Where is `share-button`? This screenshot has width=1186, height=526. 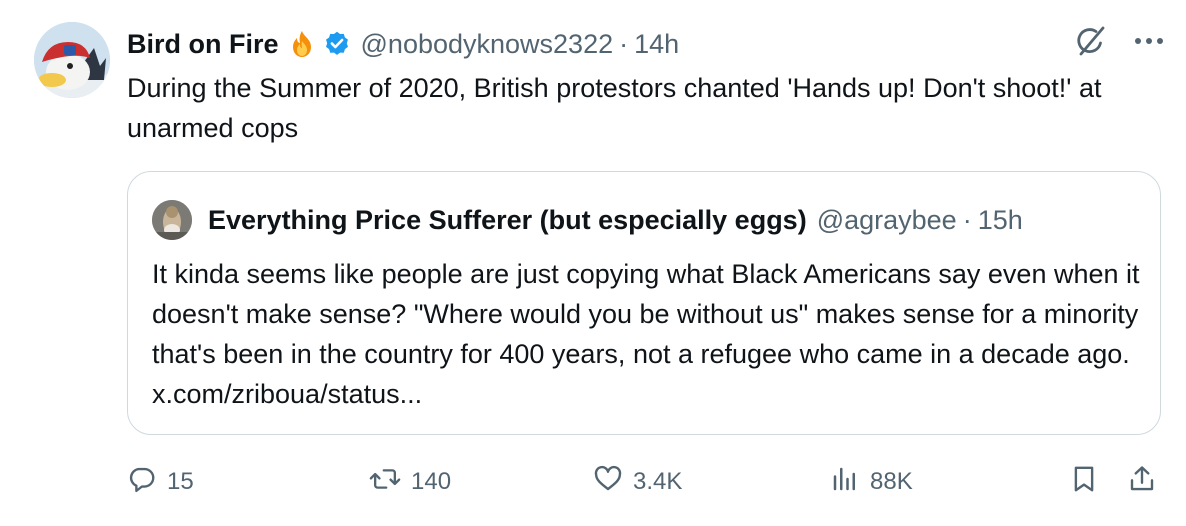 share-button is located at coordinates (1142, 482).